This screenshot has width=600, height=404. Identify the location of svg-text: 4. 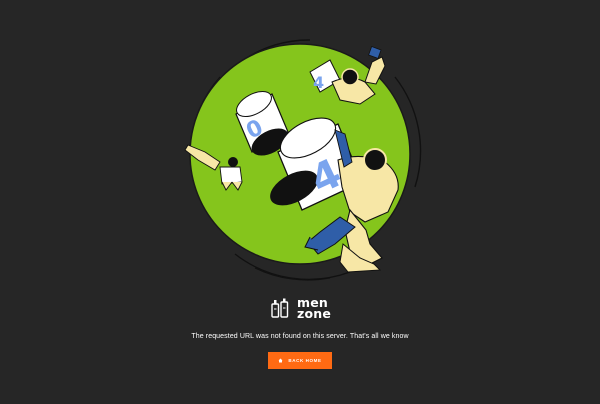
(318, 82).